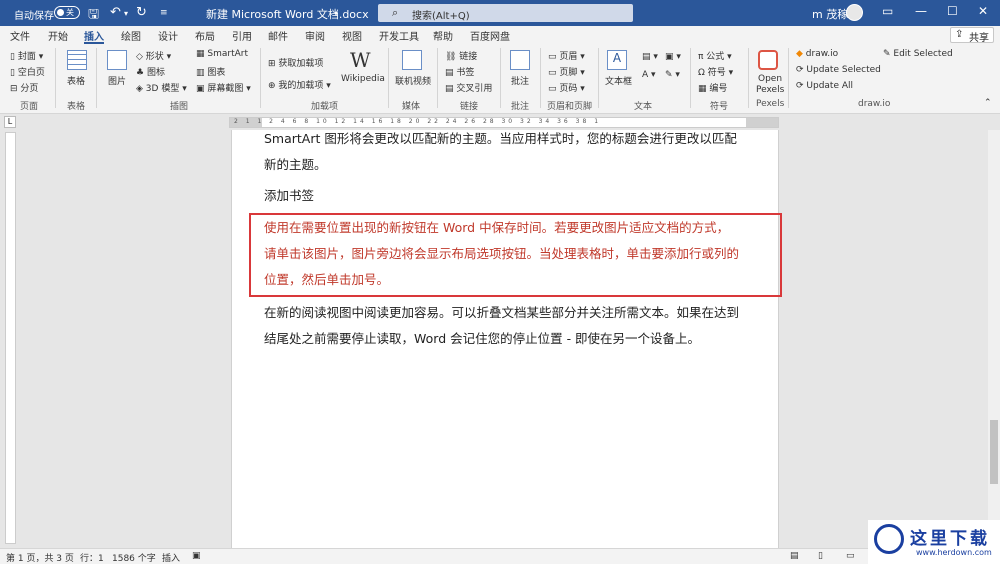 Image resolution: width=1000 pixels, height=564 pixels. Describe the element at coordinates (617, 60) in the screenshot. I see `textbox-icon: A` at that location.